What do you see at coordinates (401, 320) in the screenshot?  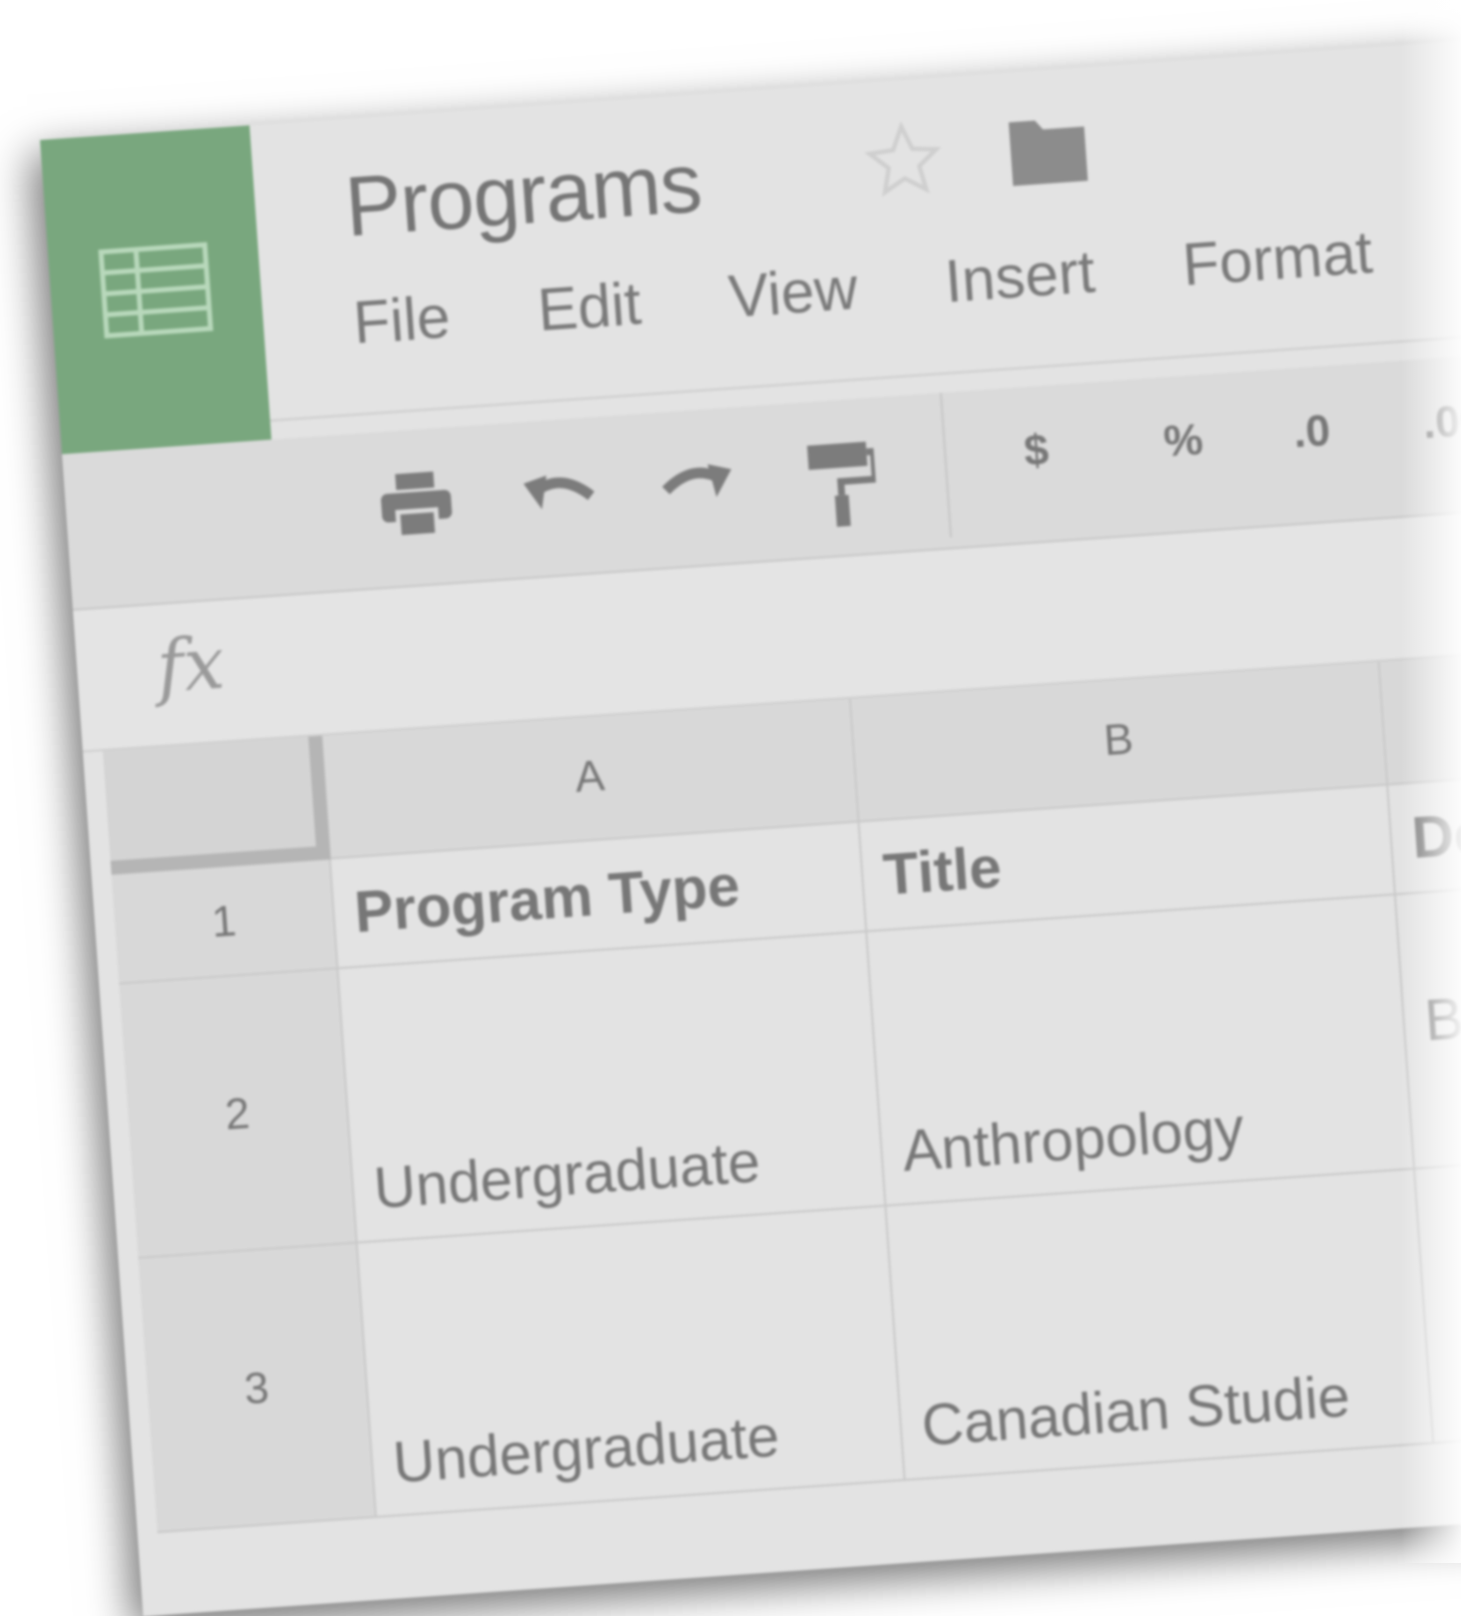 I see `menu-file: File` at bounding box center [401, 320].